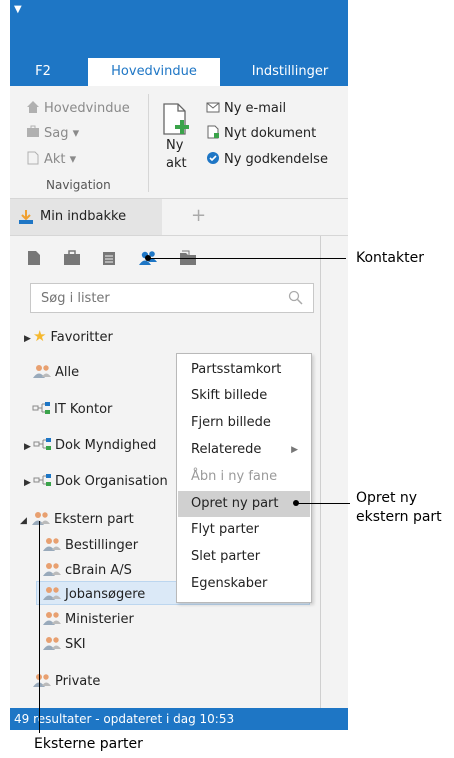  I want to click on new-document-icon, so click(176, 119).